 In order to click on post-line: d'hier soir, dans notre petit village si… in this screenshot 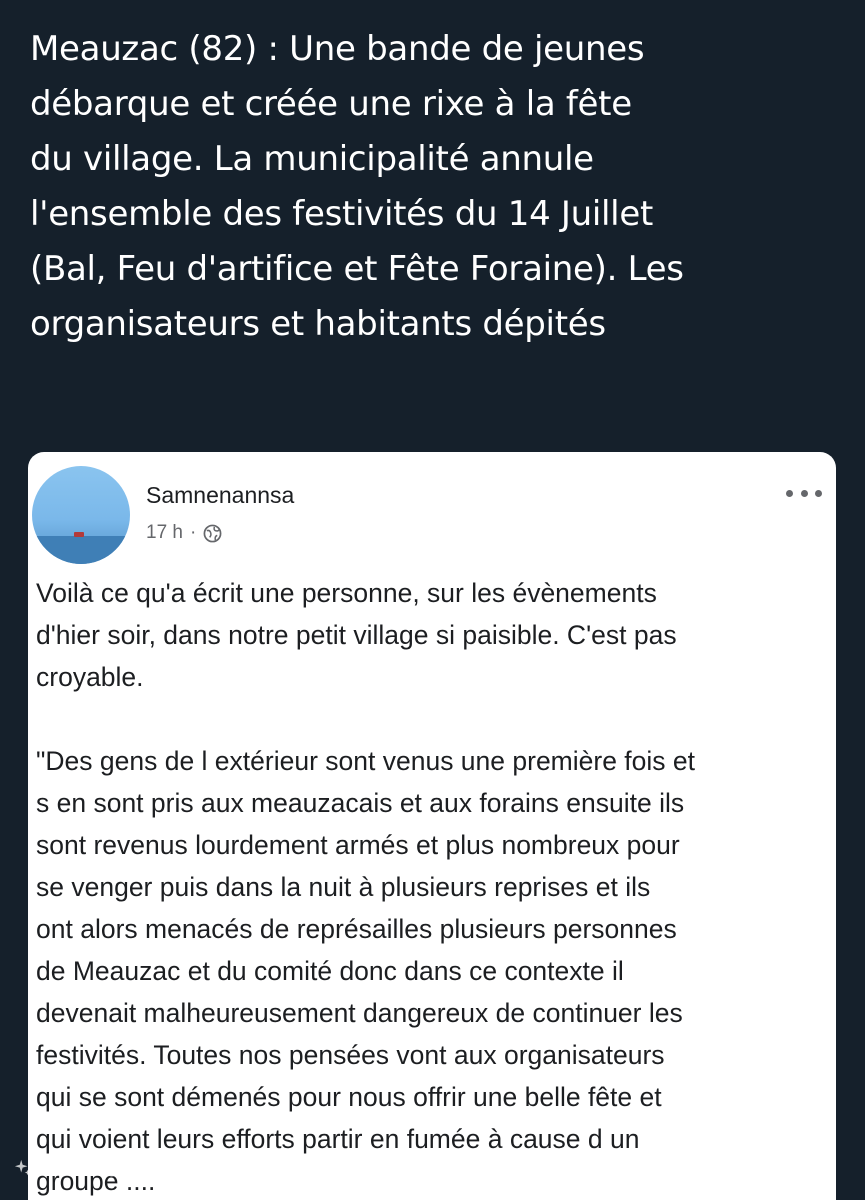, I will do `click(356, 635)`.